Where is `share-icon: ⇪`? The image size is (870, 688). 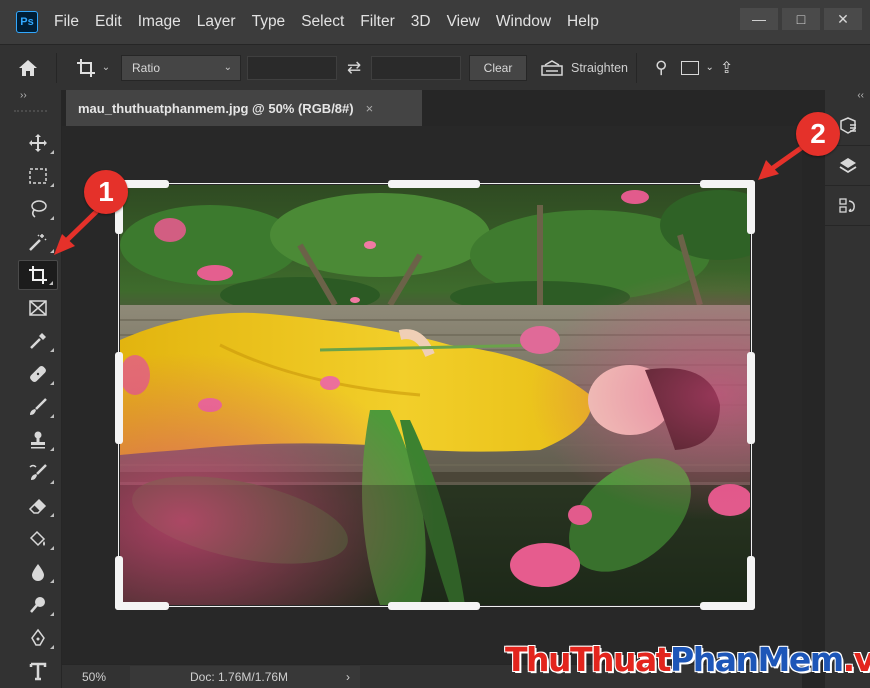
share-icon: ⇪ is located at coordinates (726, 68).